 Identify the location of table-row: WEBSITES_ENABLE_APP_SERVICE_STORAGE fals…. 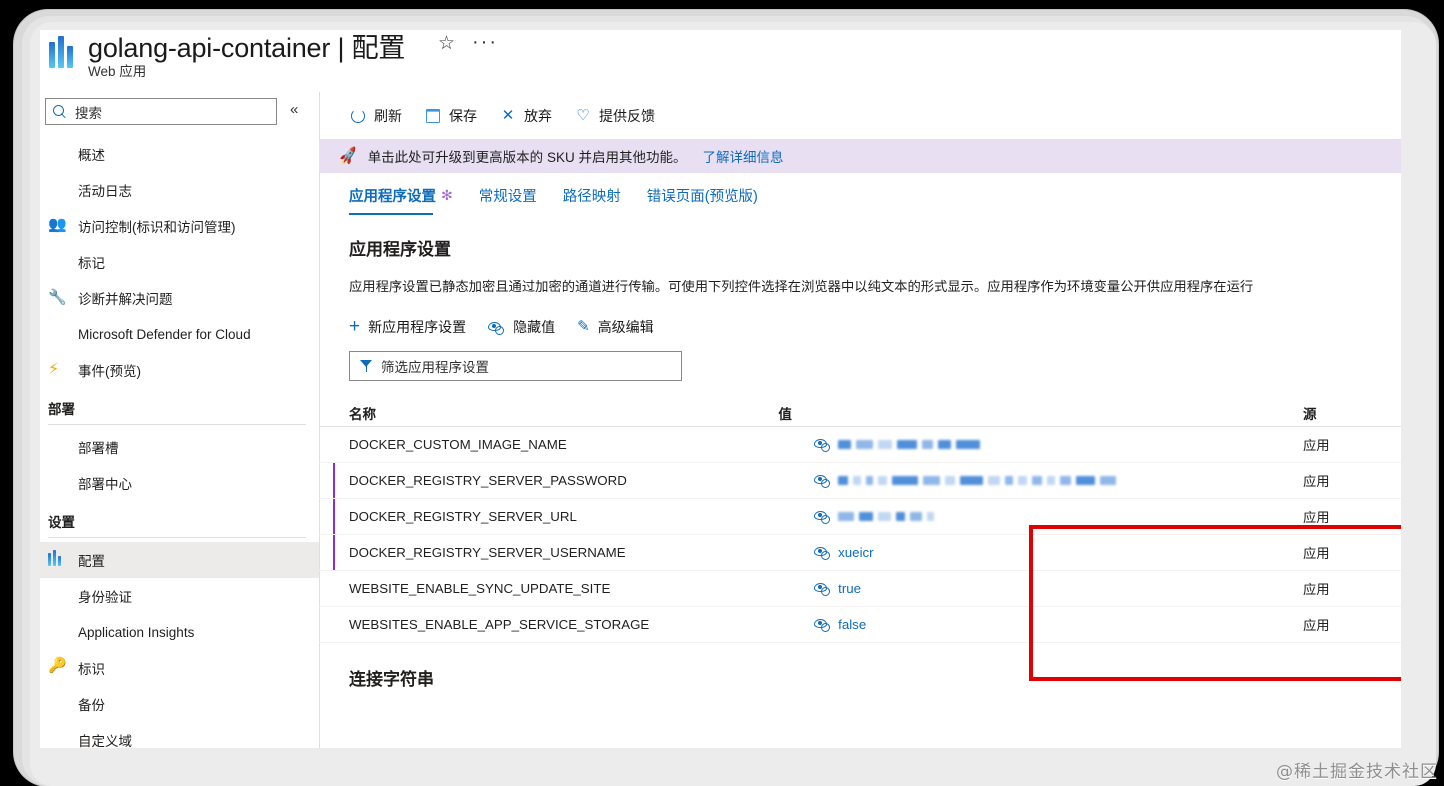
(860, 625).